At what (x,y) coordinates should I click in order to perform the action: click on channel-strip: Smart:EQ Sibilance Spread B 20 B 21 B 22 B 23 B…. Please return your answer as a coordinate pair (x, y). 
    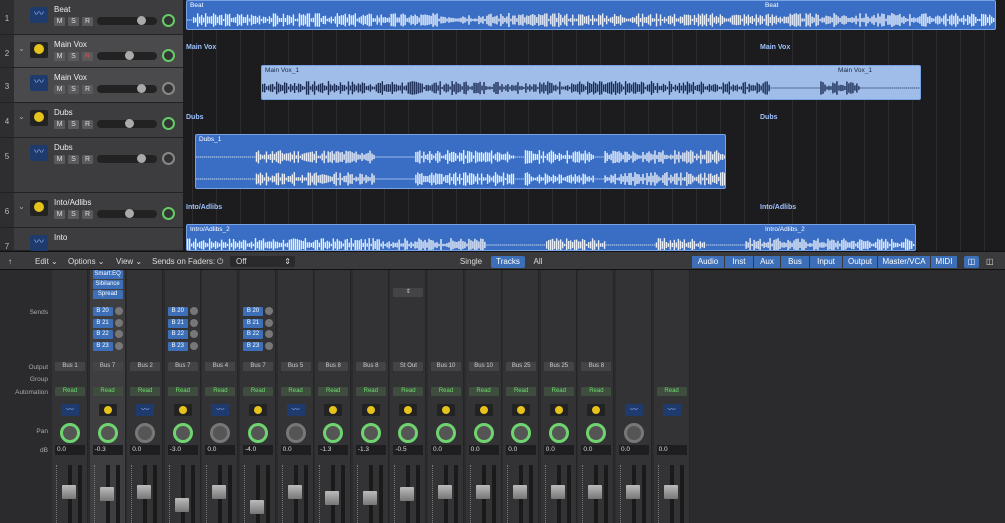
    Looking at the image, I should click on (107, 396).